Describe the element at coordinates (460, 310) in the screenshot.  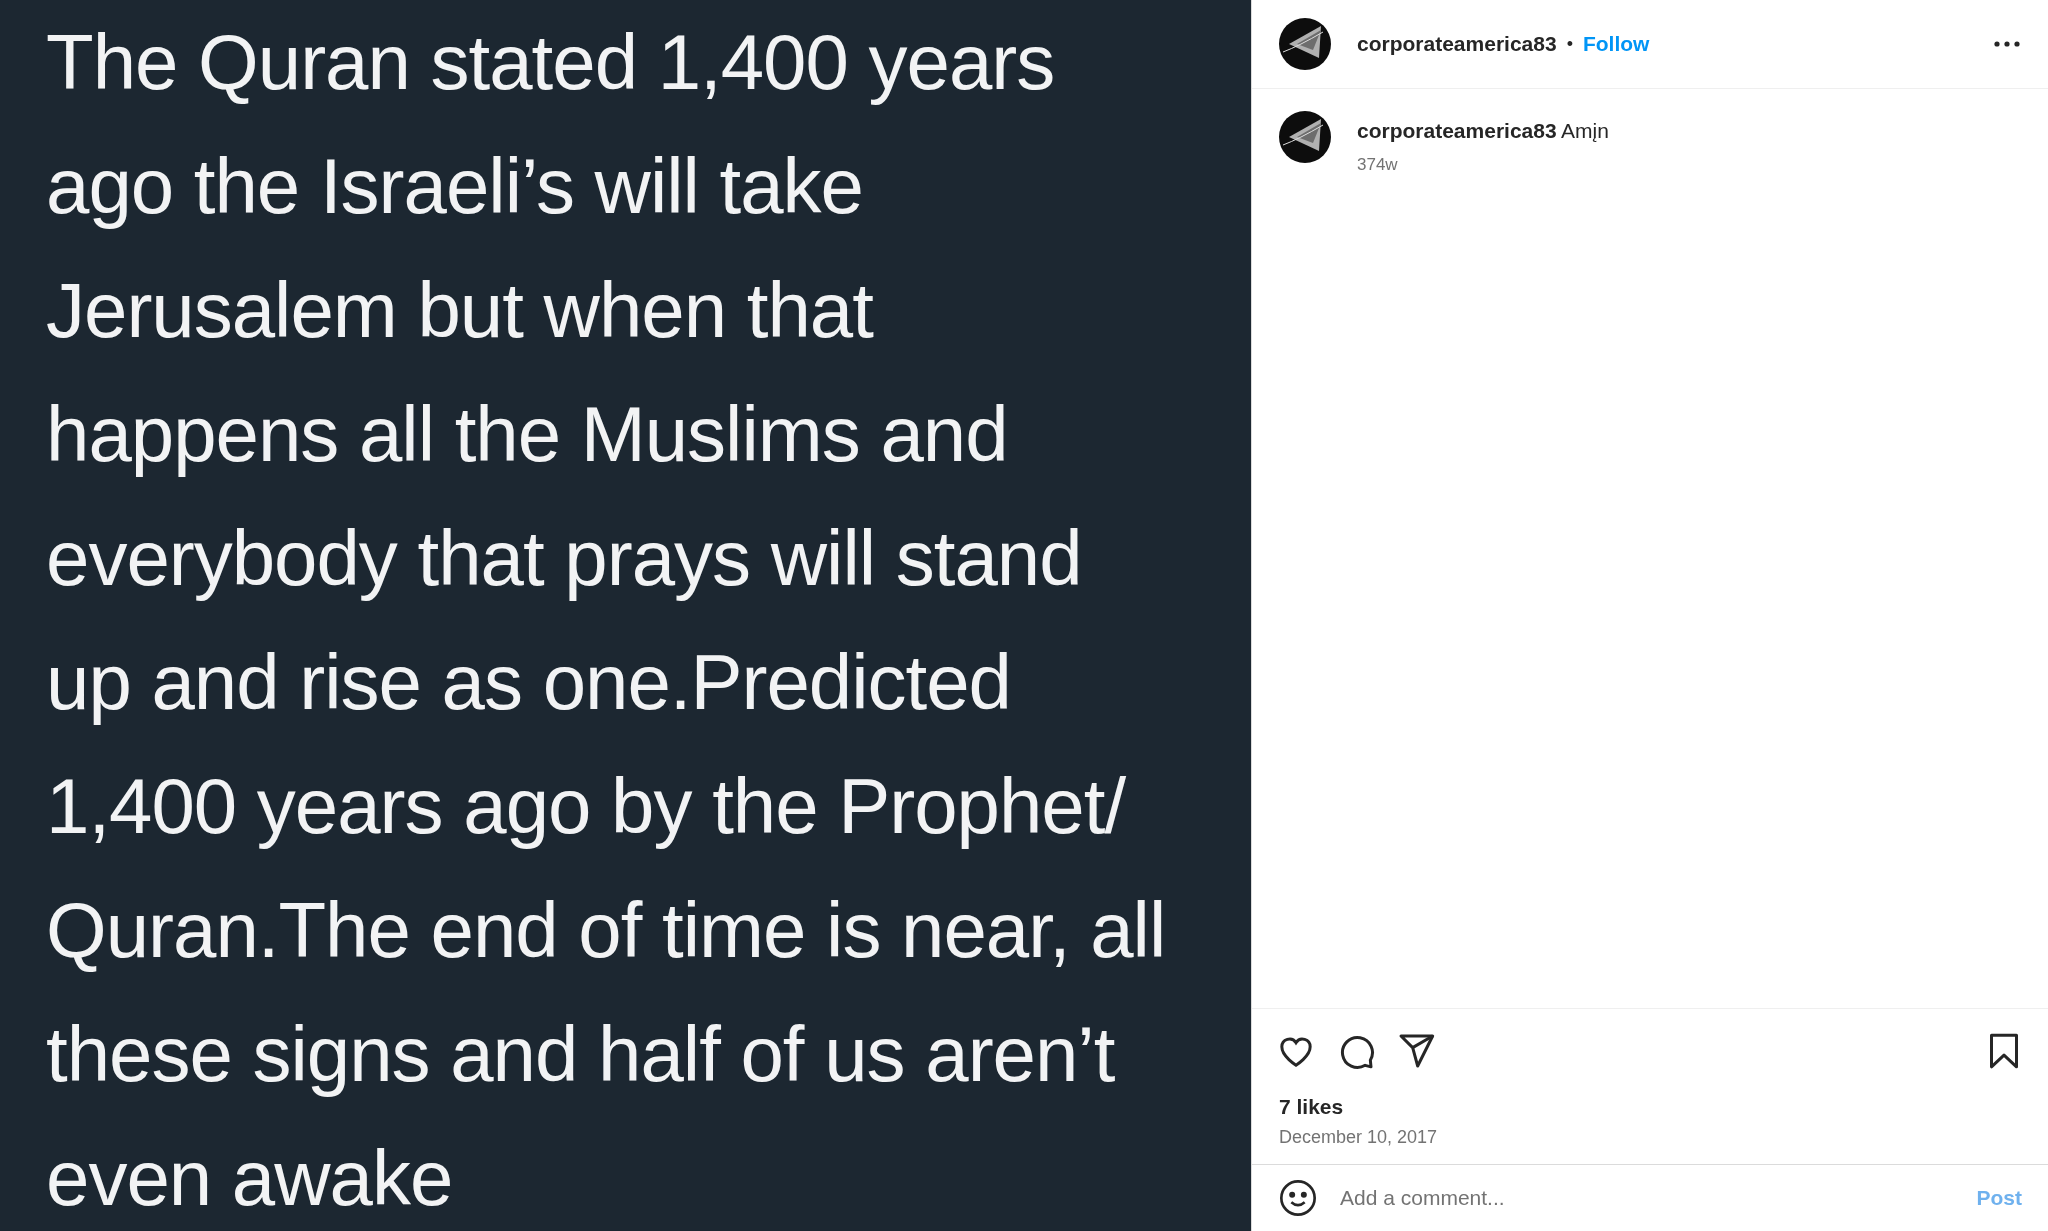
I see `post-text-line: Jerusalem but when that` at that location.